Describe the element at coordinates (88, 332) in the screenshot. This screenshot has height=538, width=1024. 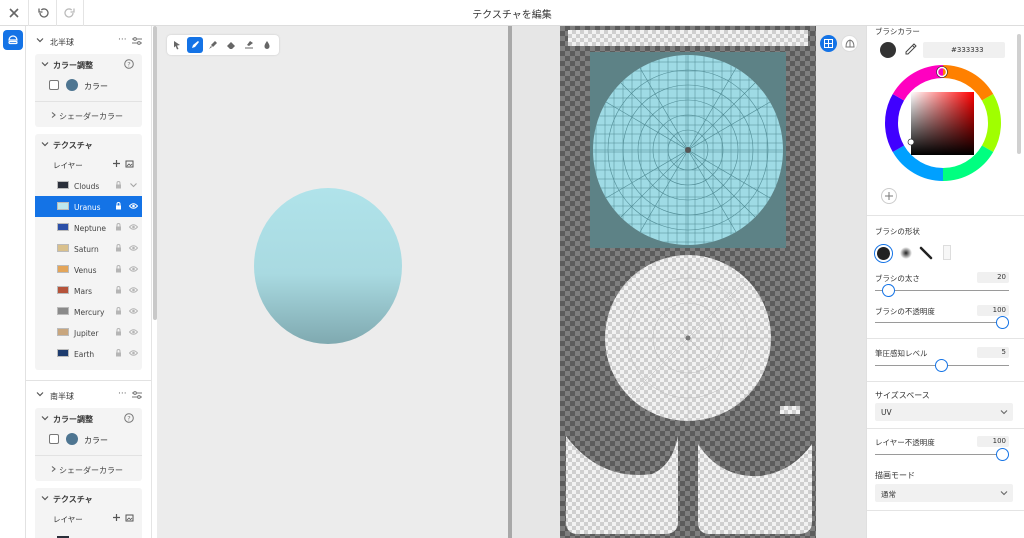
I see `layer-row-jupiter: Jupiter` at that location.